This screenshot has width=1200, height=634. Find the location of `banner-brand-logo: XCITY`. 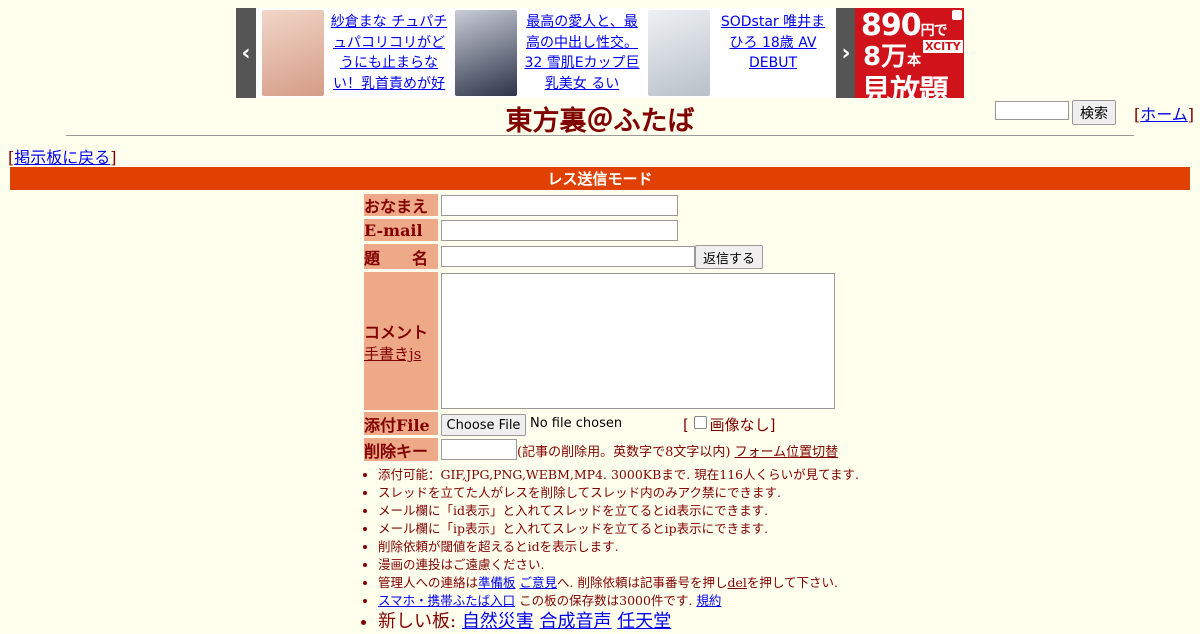

banner-brand-logo: XCITY is located at coordinates (943, 46).